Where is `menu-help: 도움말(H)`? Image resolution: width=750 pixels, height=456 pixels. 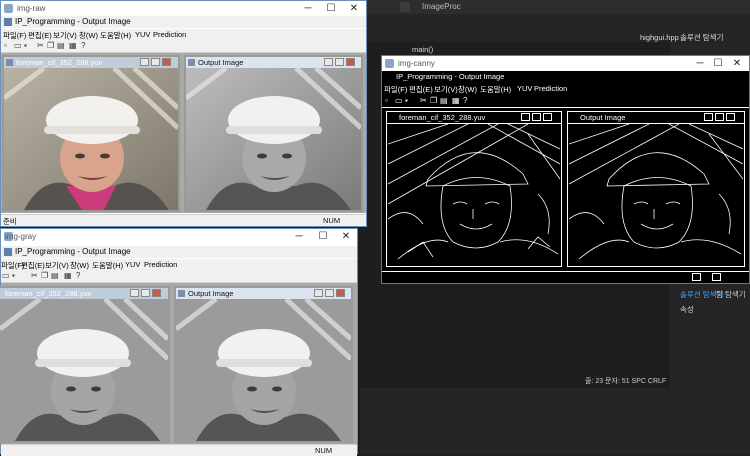 menu-help: 도움말(H) is located at coordinates (495, 89).